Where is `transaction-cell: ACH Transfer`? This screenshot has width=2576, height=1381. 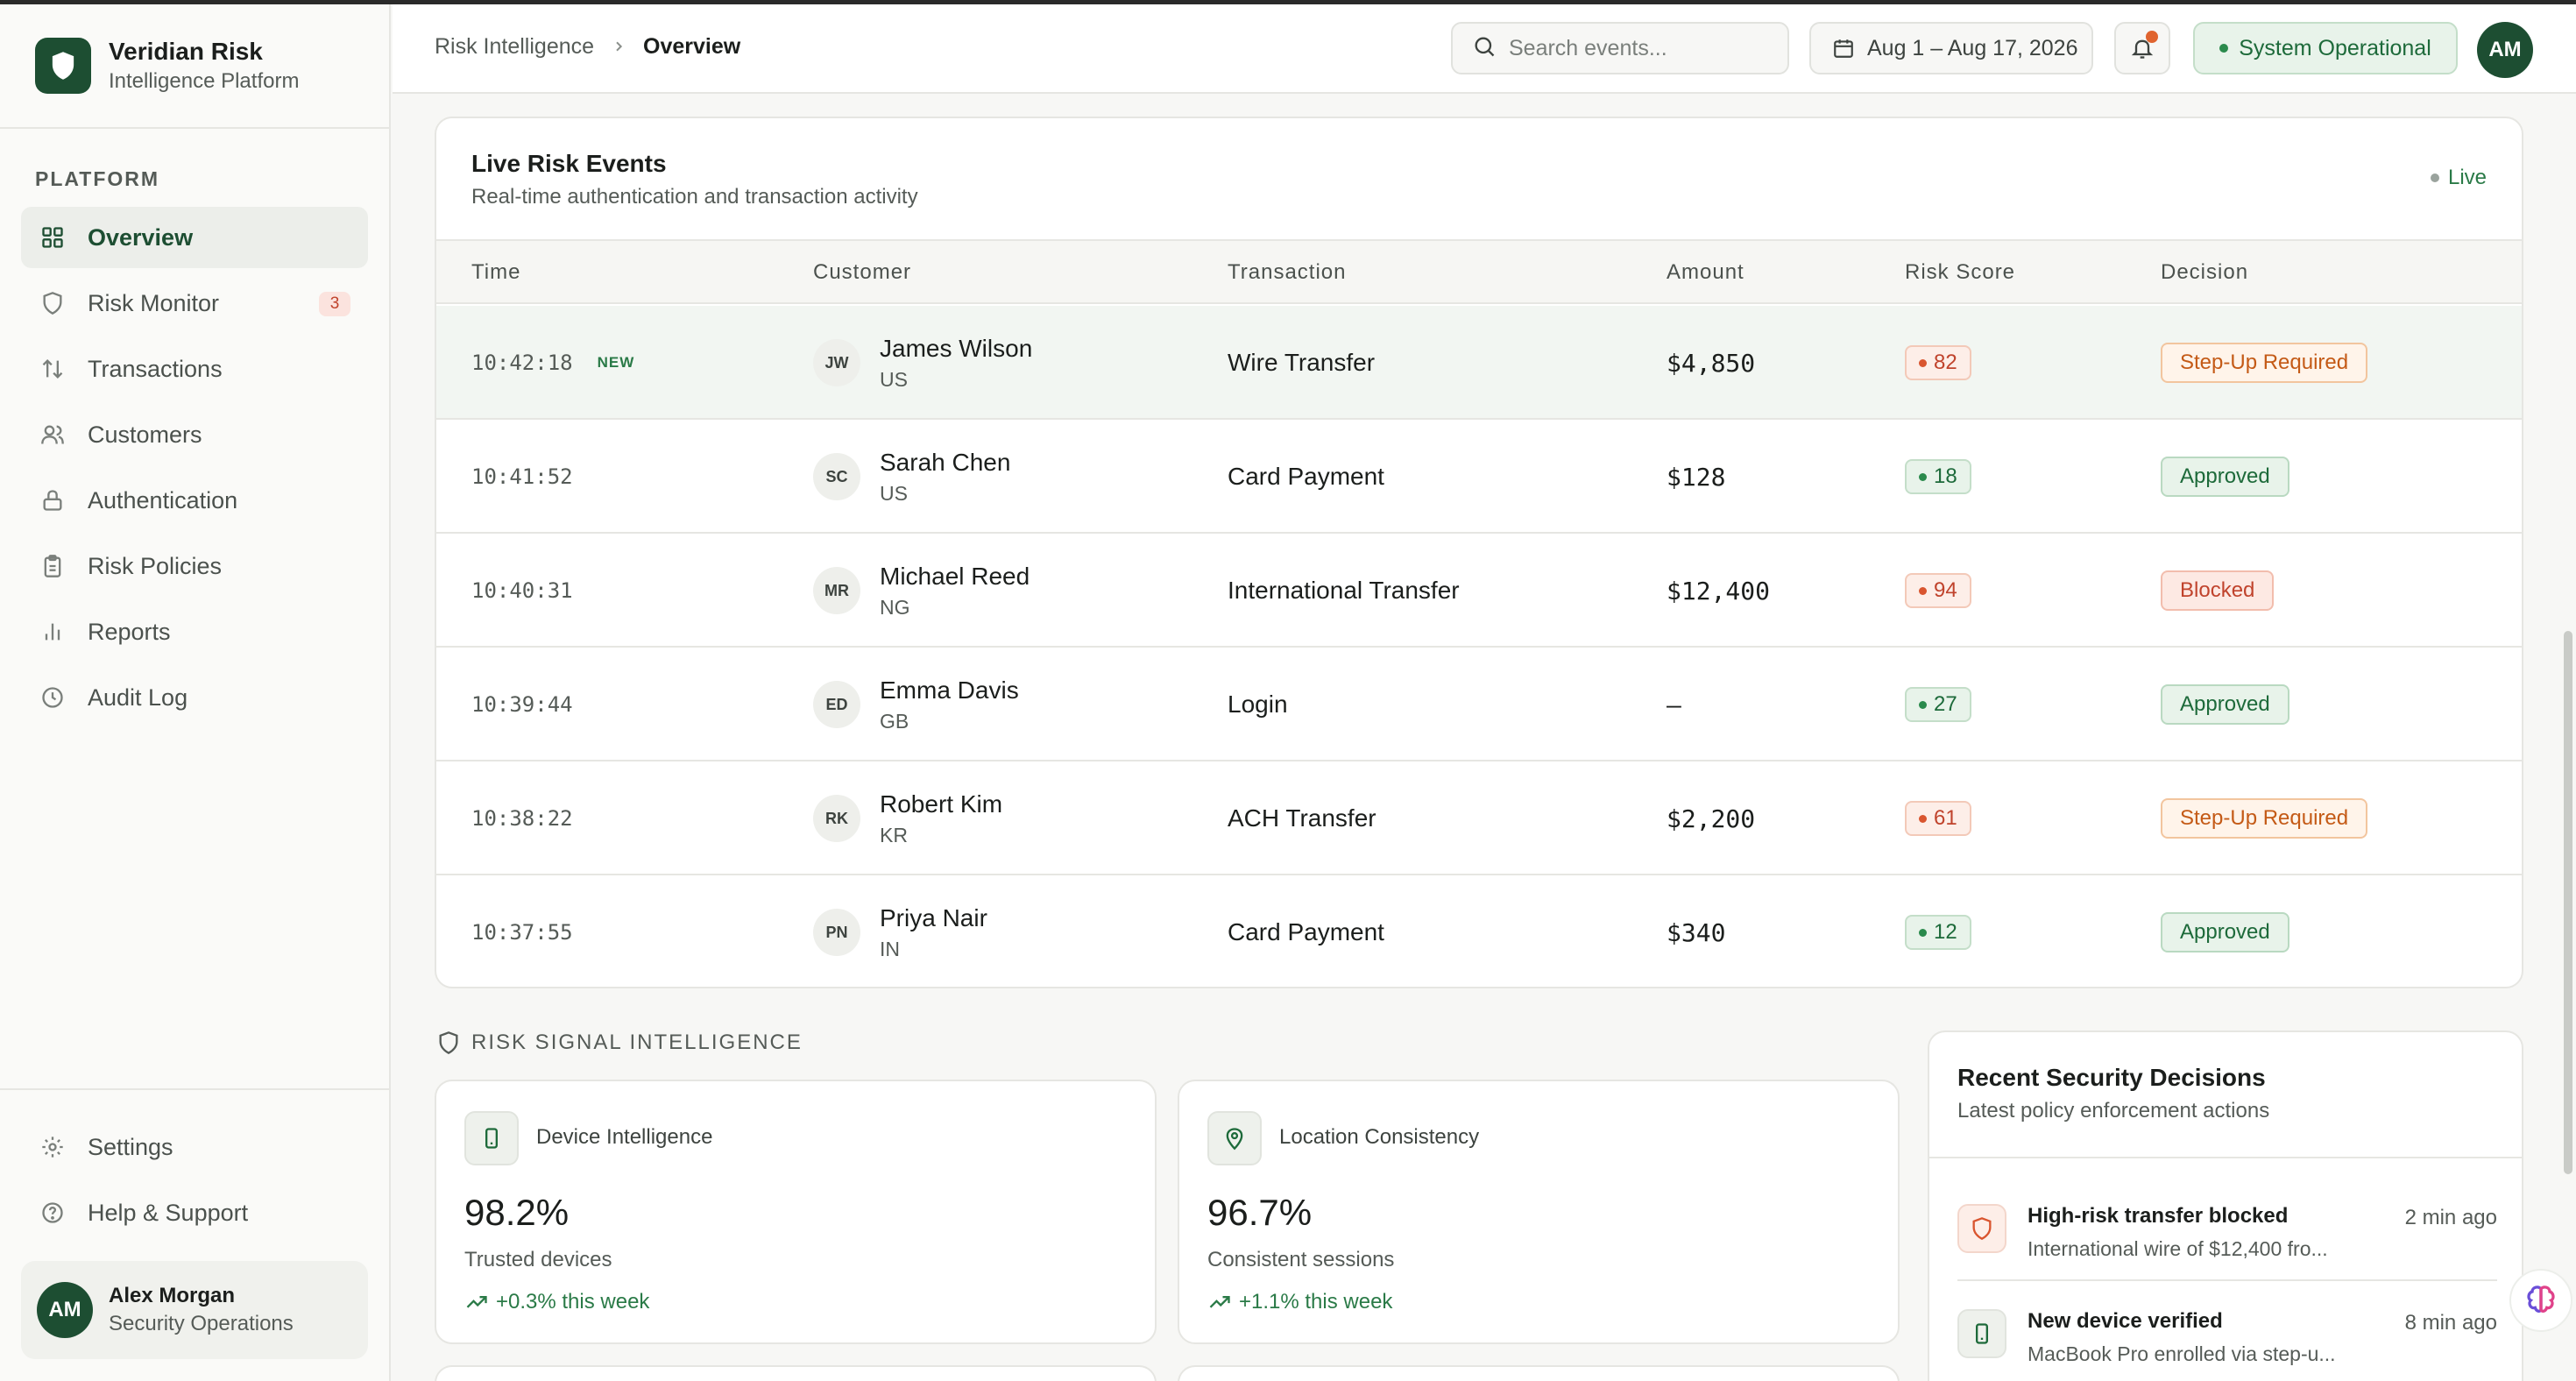
transaction-cell: ACH Transfer is located at coordinates (1302, 818).